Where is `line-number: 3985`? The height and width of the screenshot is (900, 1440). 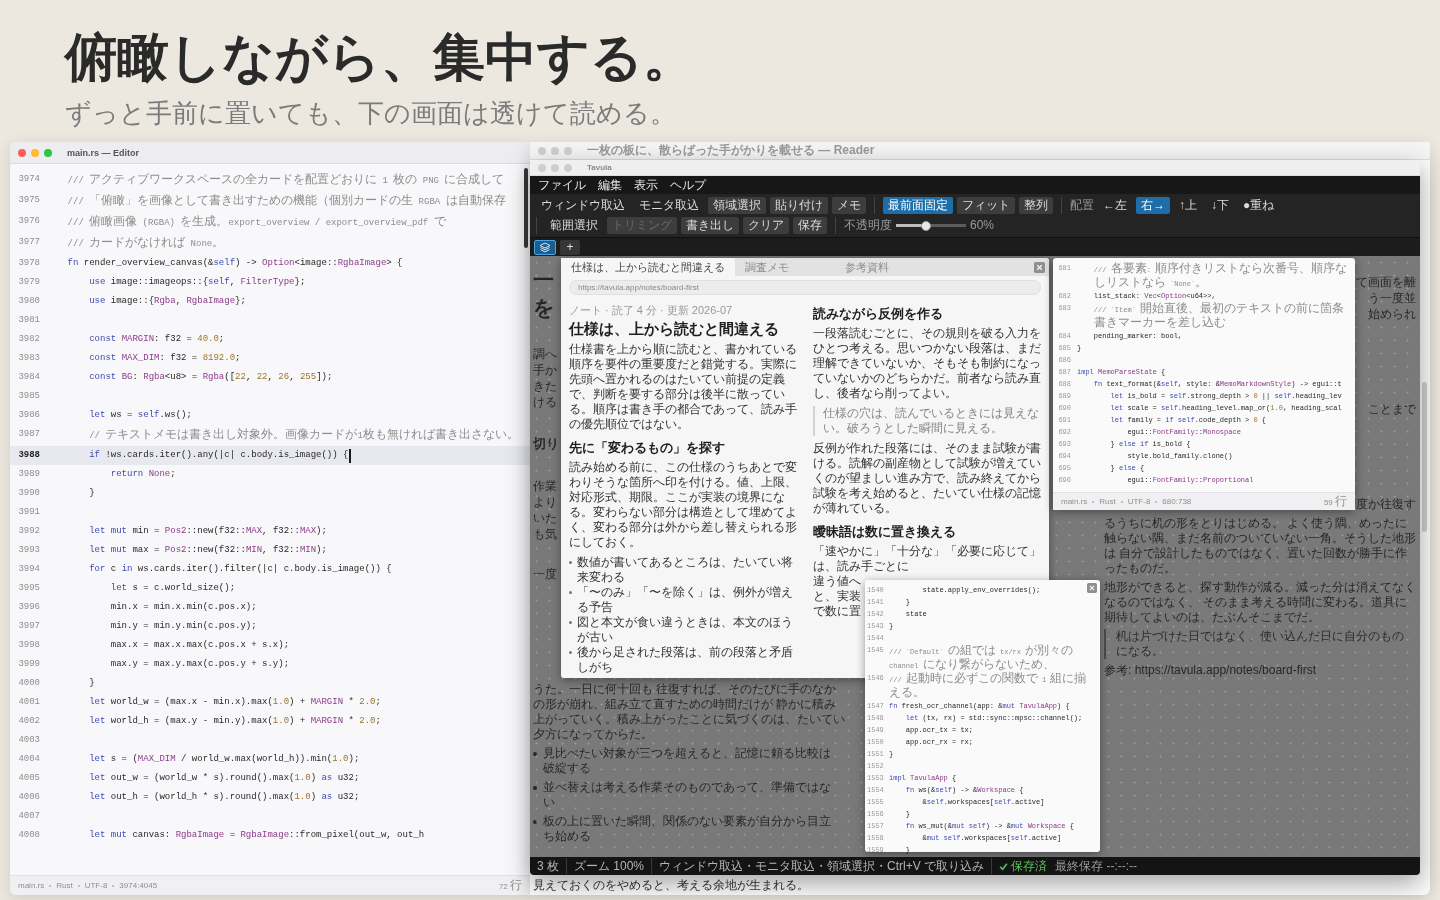 line-number: 3985 is located at coordinates (28, 396).